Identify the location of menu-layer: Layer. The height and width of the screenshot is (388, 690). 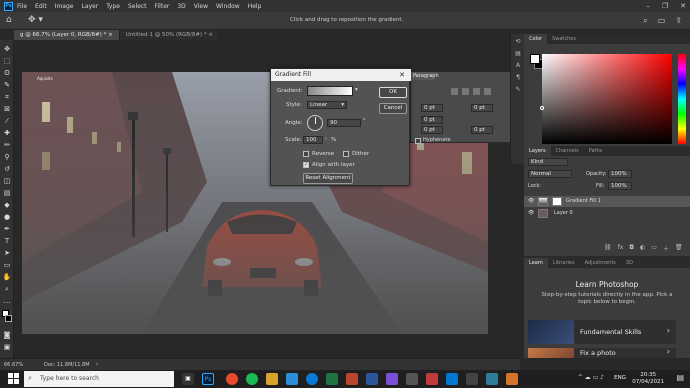
(89, 6).